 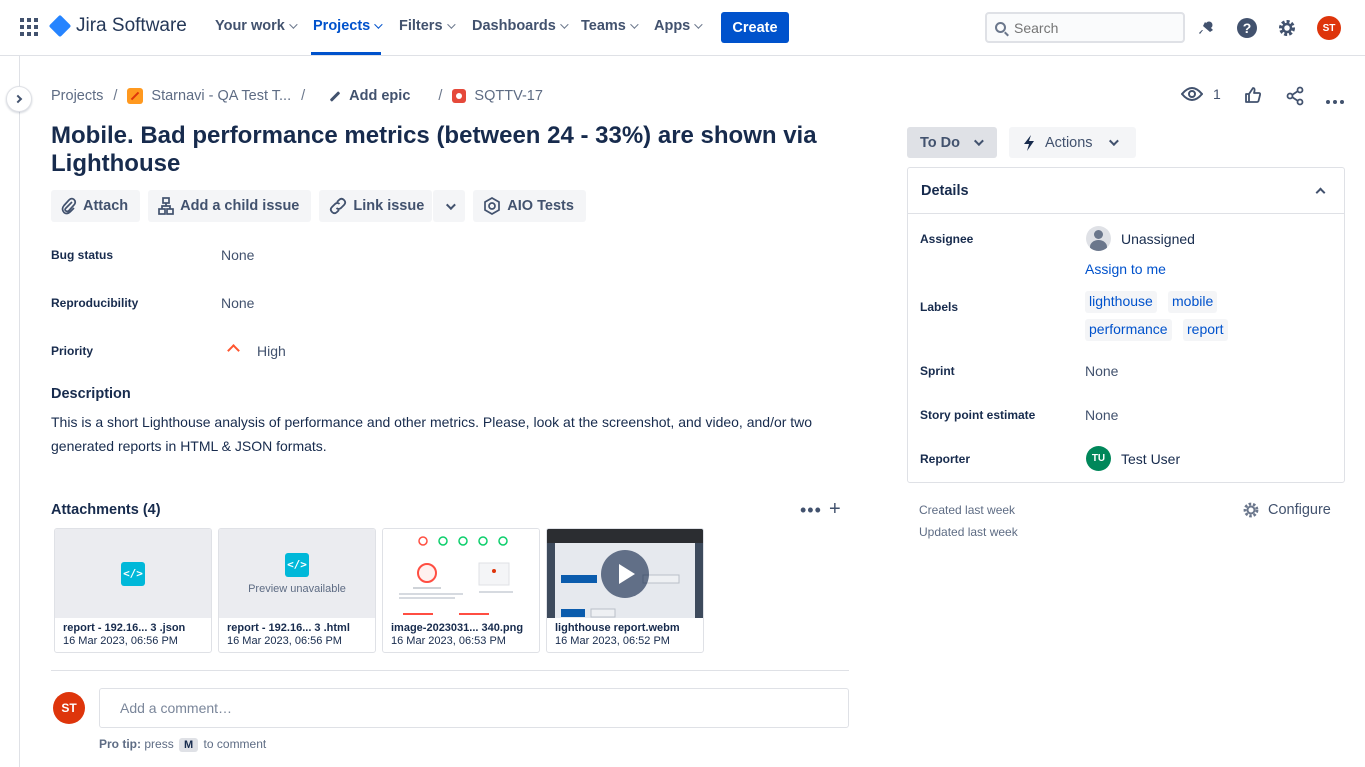 I want to click on reproducibility-value: None, so click(x=237, y=303).